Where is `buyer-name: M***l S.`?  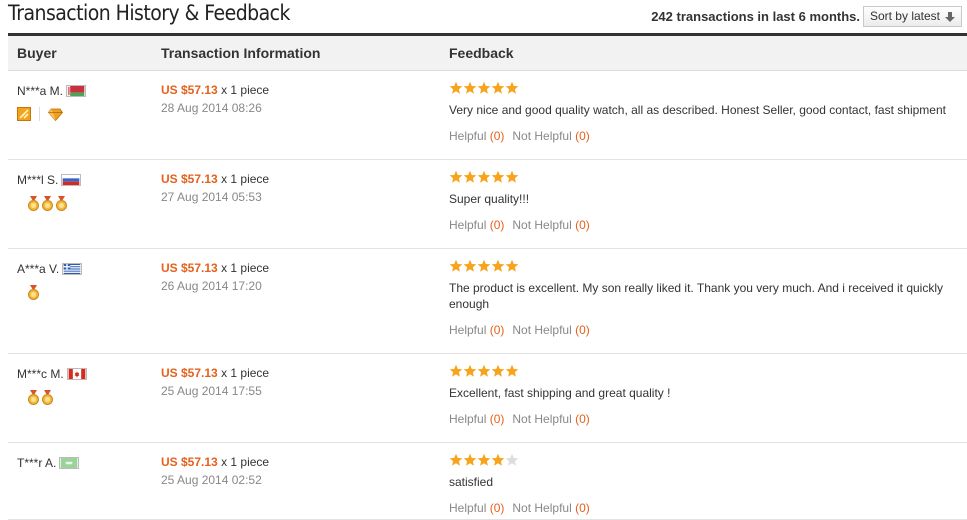 buyer-name: M***l S. is located at coordinates (38, 180).